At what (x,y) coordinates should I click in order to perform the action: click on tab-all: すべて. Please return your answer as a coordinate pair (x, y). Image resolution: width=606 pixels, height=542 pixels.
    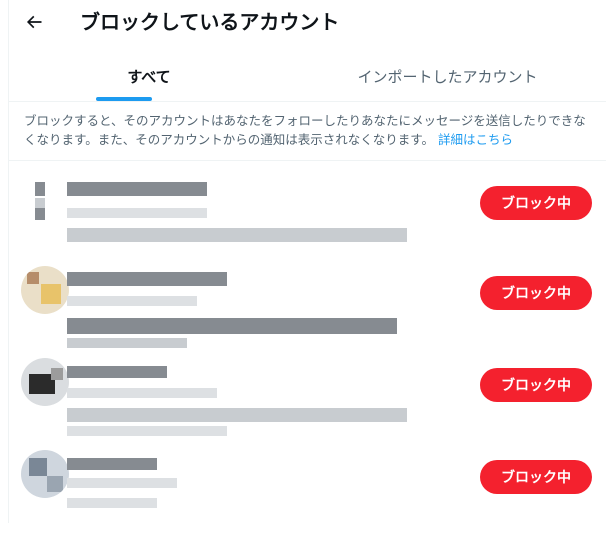
    Looking at the image, I should click on (149, 76).